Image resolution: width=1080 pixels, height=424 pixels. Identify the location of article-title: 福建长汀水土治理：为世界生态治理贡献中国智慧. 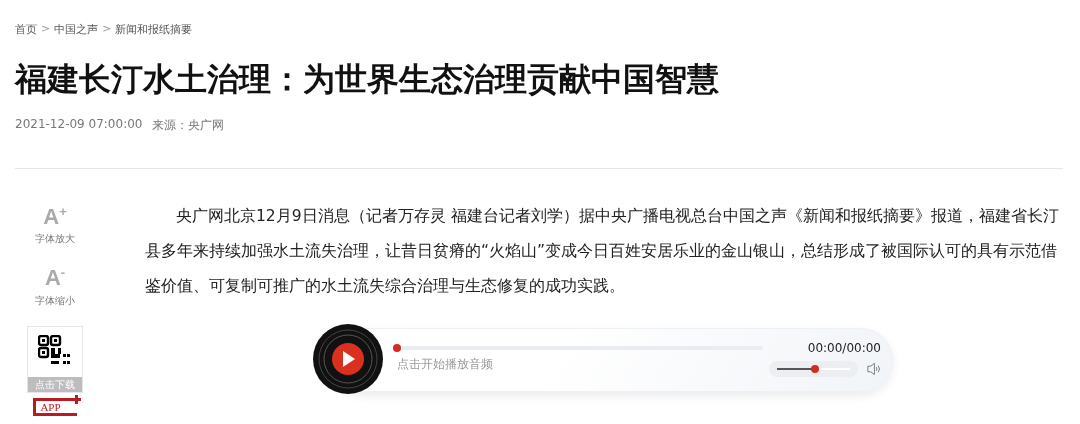
(367, 79).